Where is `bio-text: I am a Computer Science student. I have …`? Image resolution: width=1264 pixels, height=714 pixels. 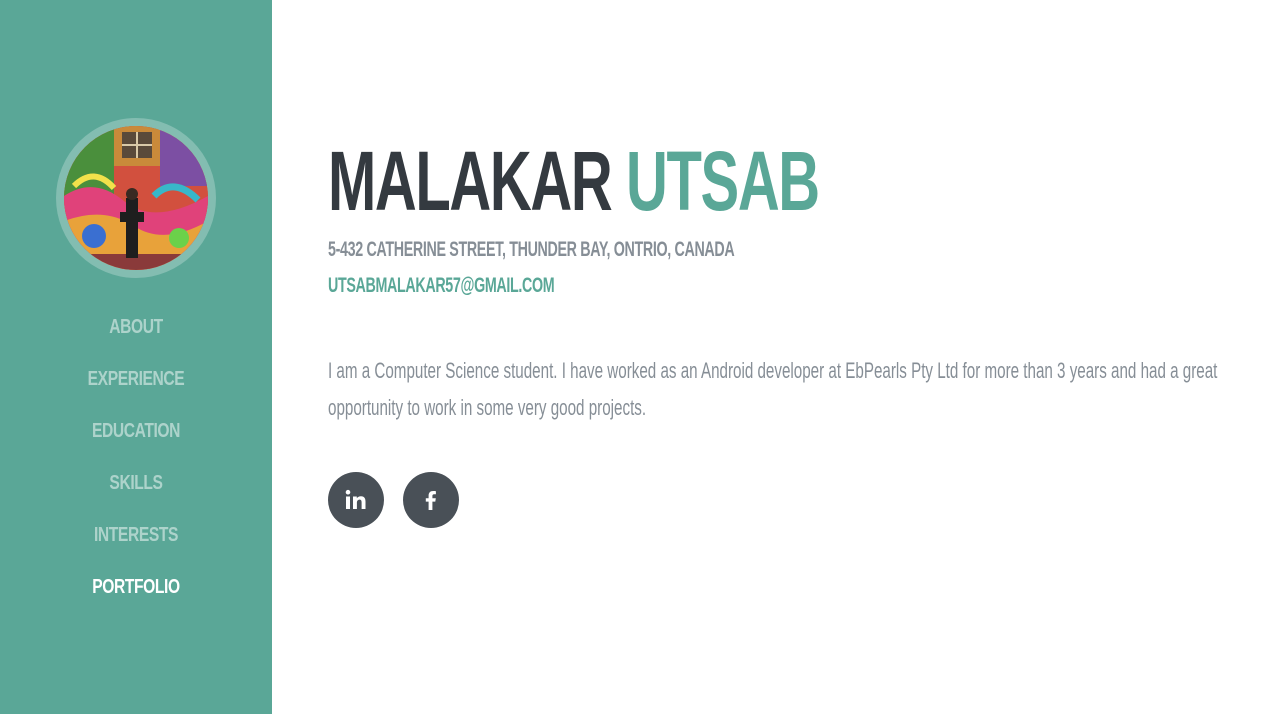 bio-text: I am a Computer Science student. I have … is located at coordinates (773, 389).